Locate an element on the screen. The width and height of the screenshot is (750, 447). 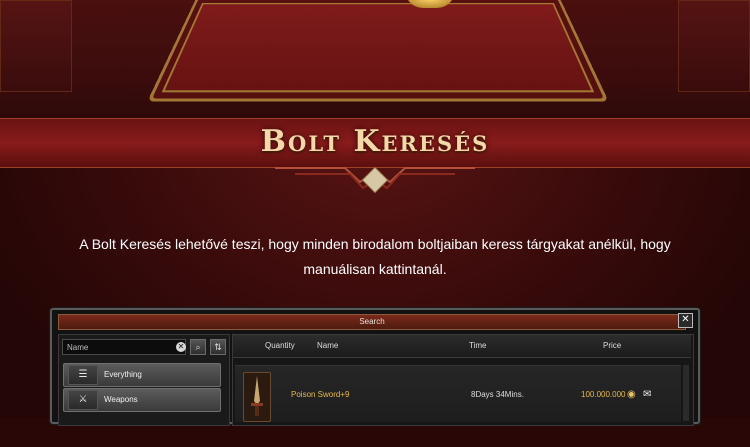
column-name: Name is located at coordinates (327, 346).